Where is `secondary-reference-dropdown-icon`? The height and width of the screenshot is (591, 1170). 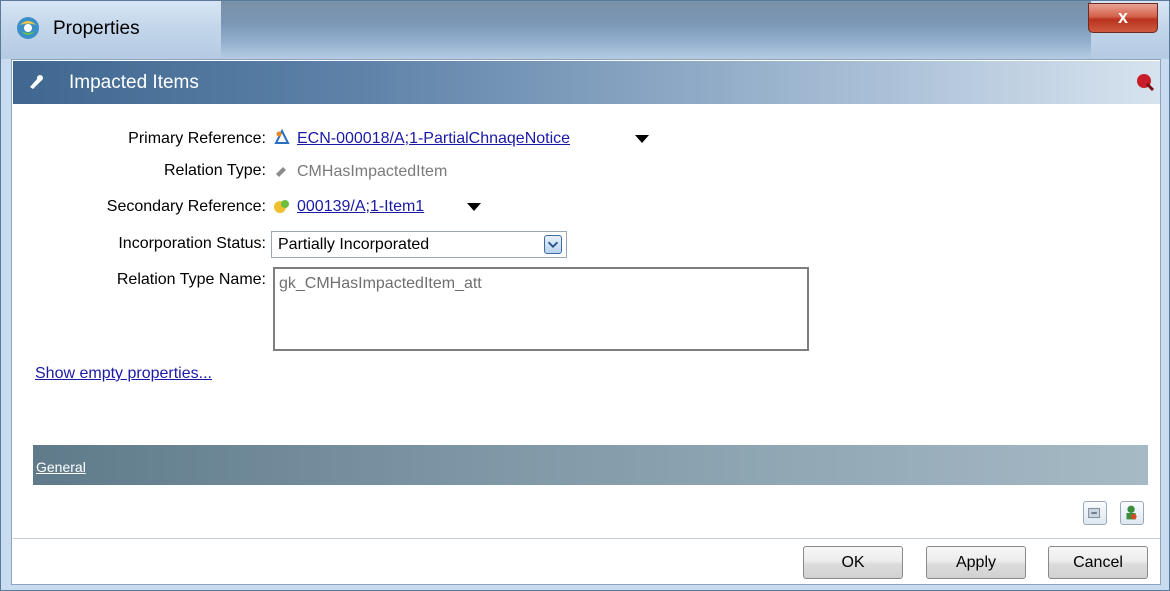 secondary-reference-dropdown-icon is located at coordinates (474, 207).